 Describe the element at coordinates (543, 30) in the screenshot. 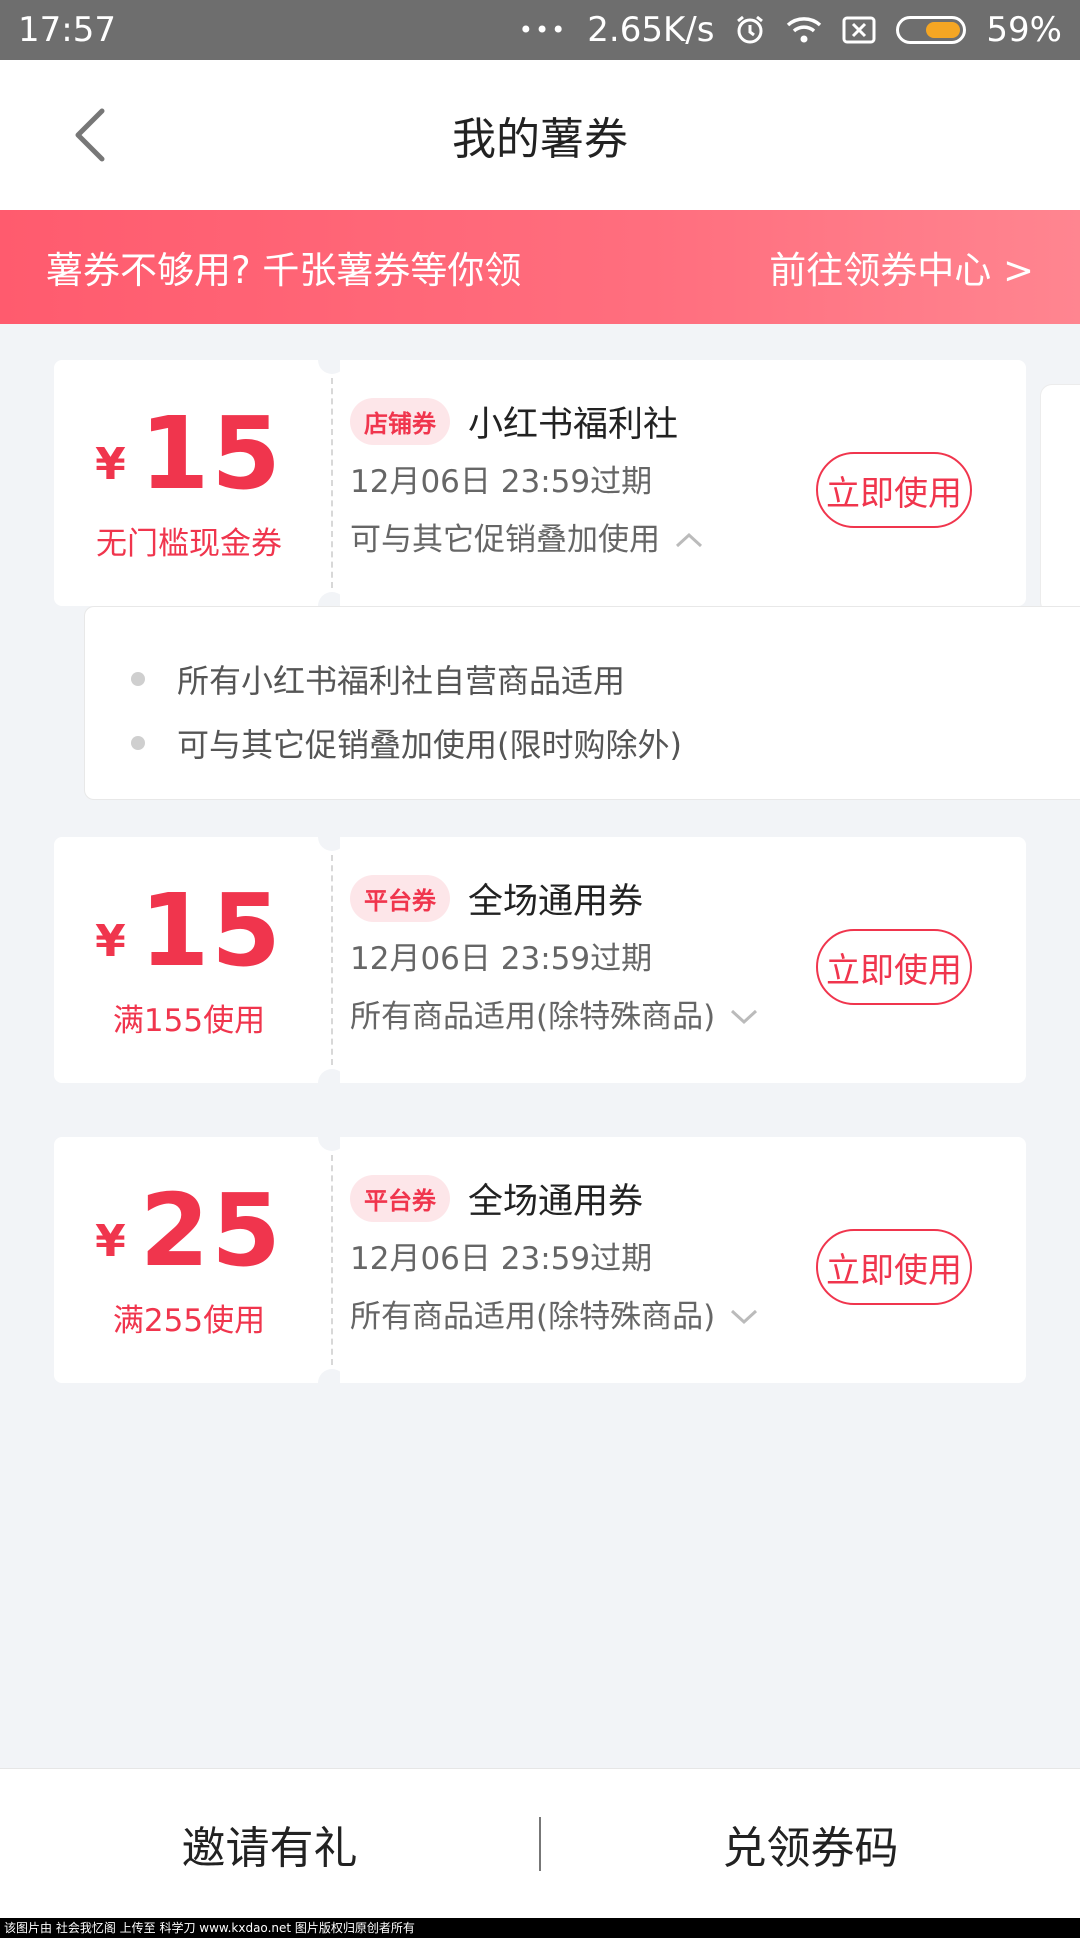

I see `status-dots: •••` at that location.